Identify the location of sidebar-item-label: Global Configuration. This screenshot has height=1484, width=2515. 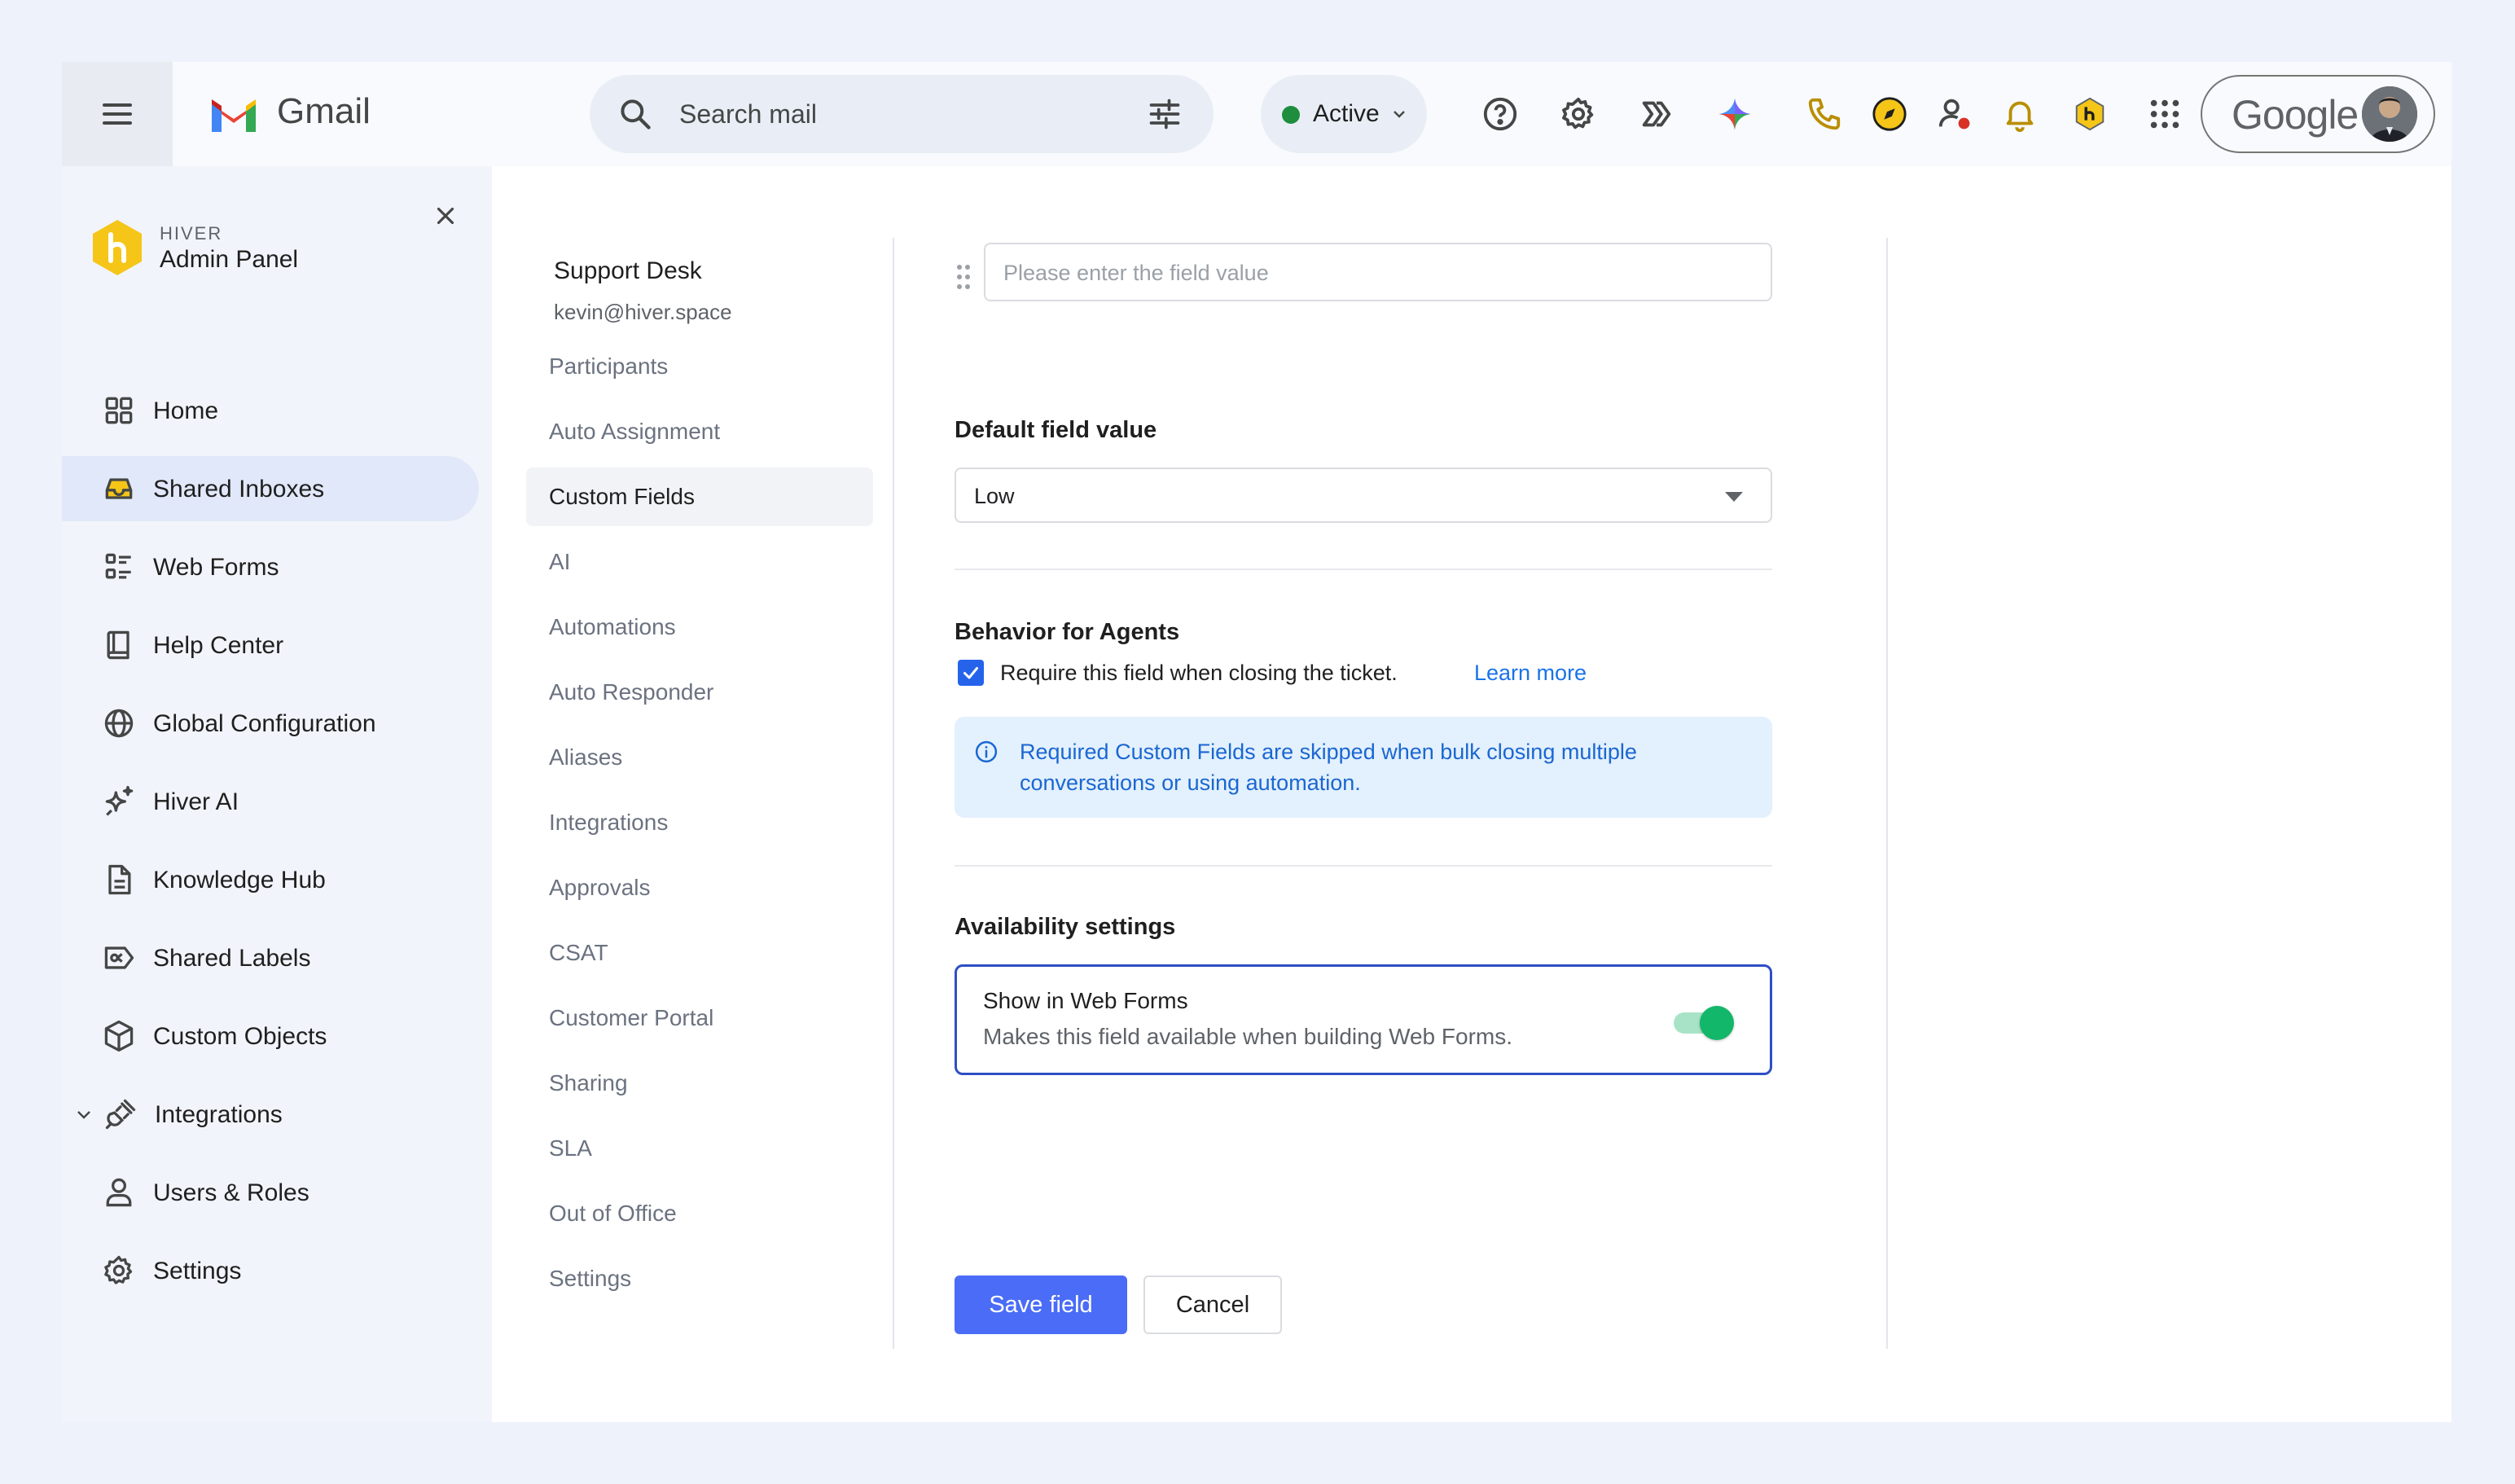
(265, 723).